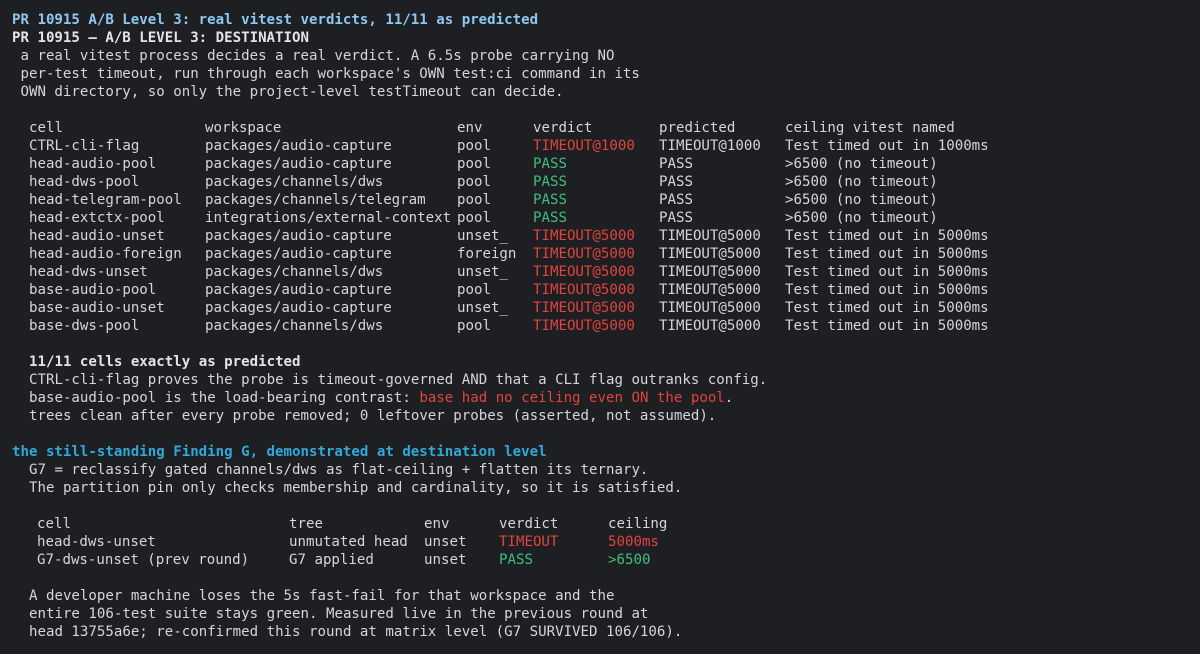 The image size is (1200, 654). Describe the element at coordinates (328, 218) in the screenshot. I see `row-workspace: integrations/external-context` at that location.